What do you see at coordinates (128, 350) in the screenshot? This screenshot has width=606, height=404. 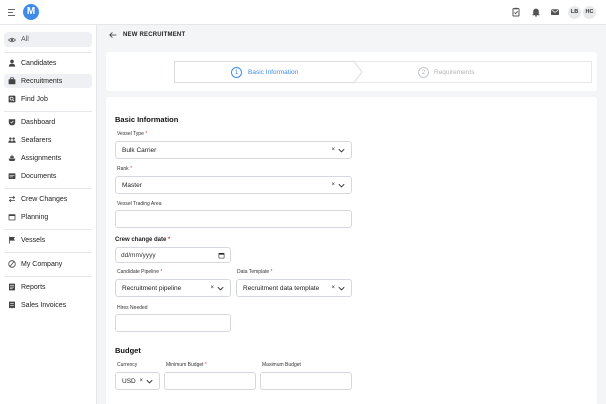 I see `budget-heading: Budget` at bounding box center [128, 350].